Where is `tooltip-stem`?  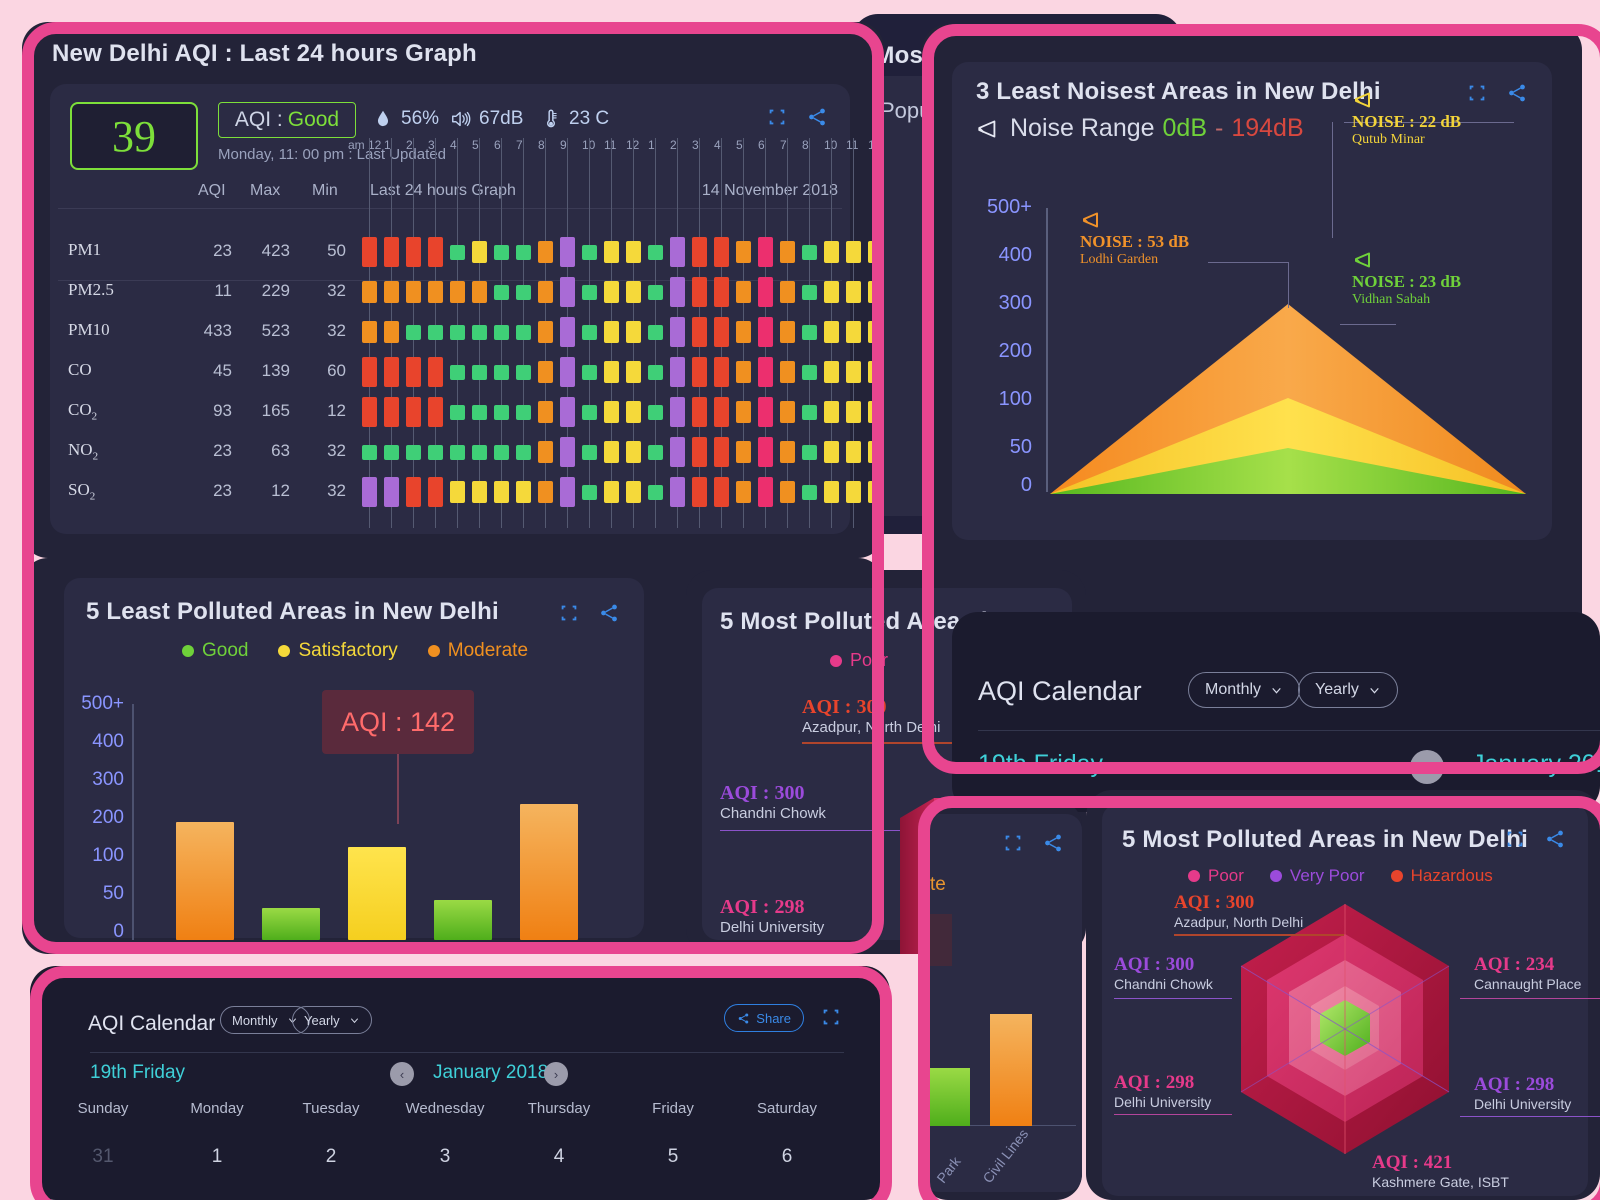
tooltip-stem is located at coordinates (398, 789).